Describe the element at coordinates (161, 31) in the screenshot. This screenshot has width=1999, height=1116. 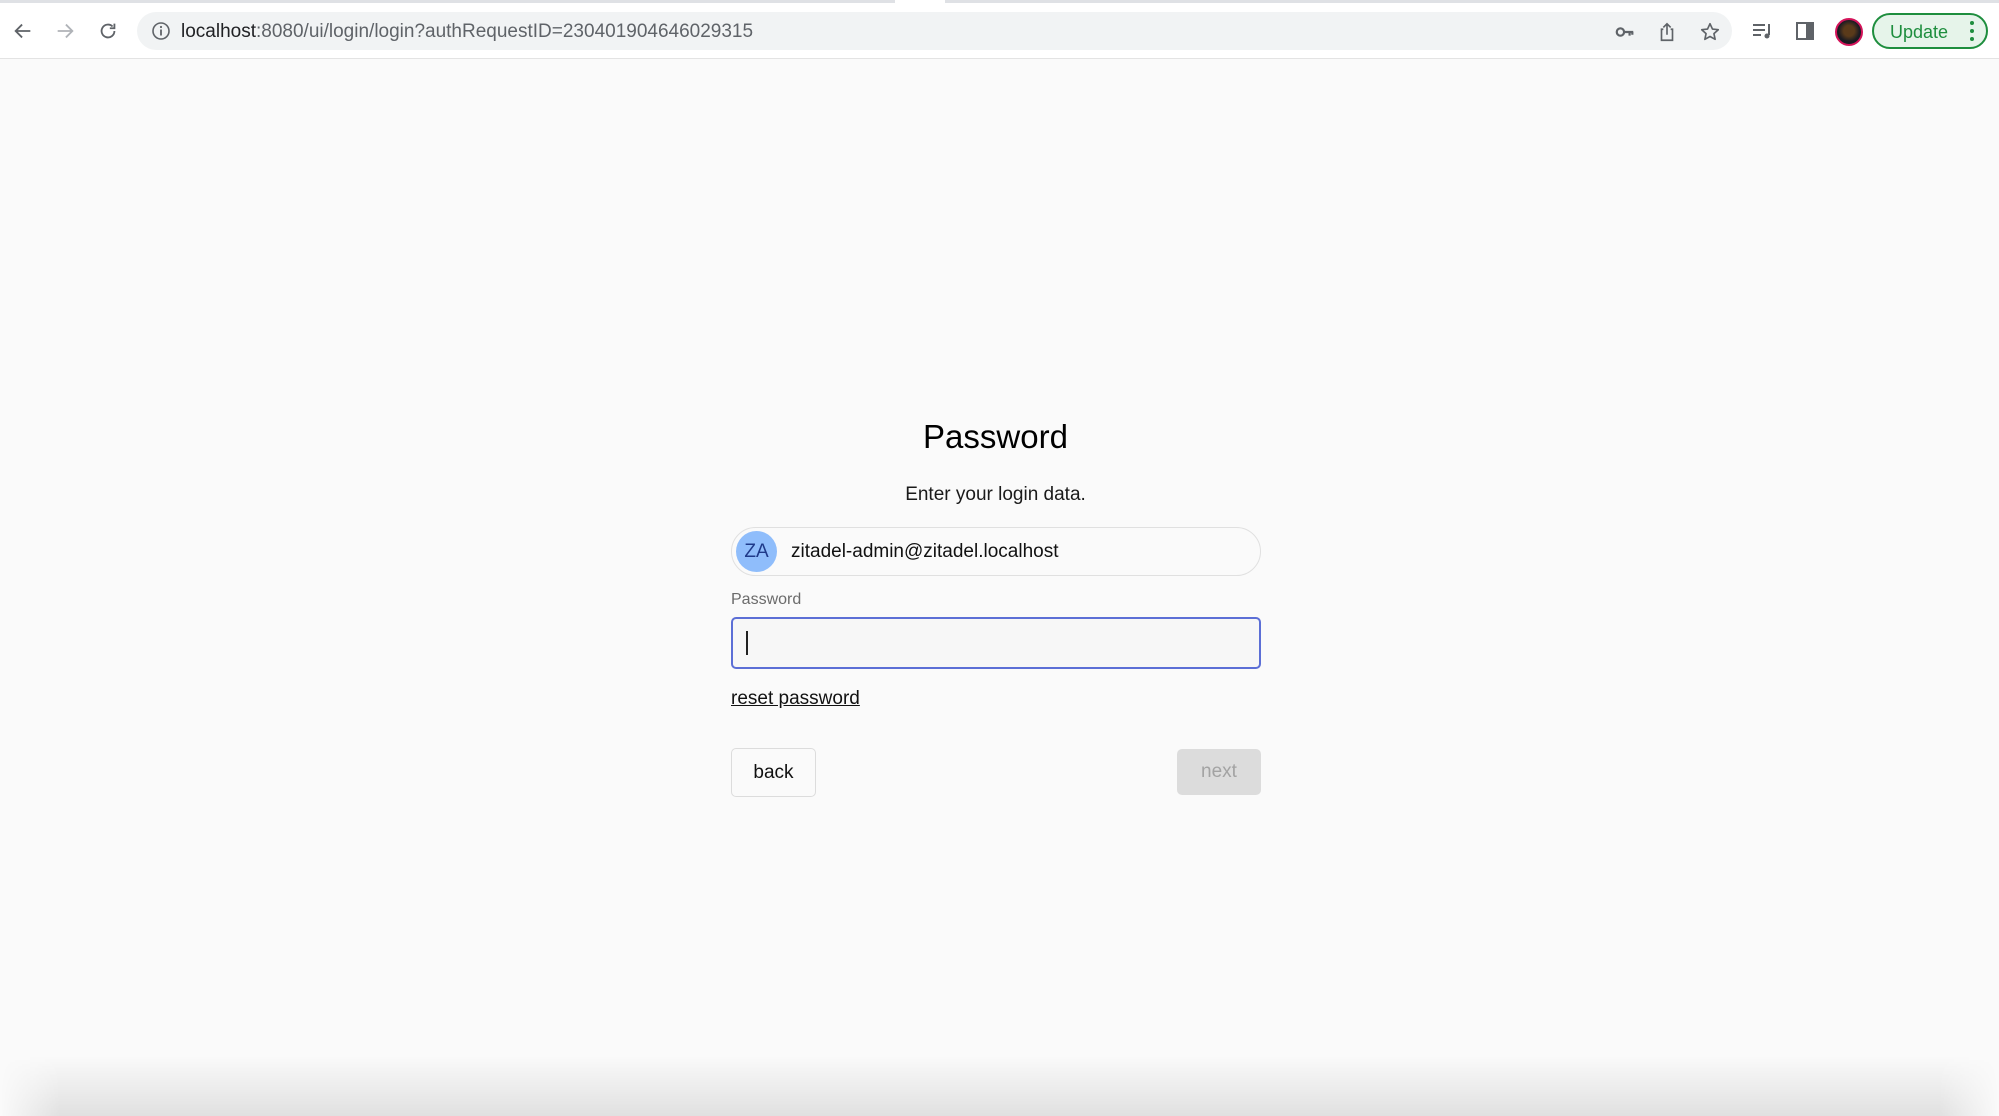
I see `info-icon` at that location.